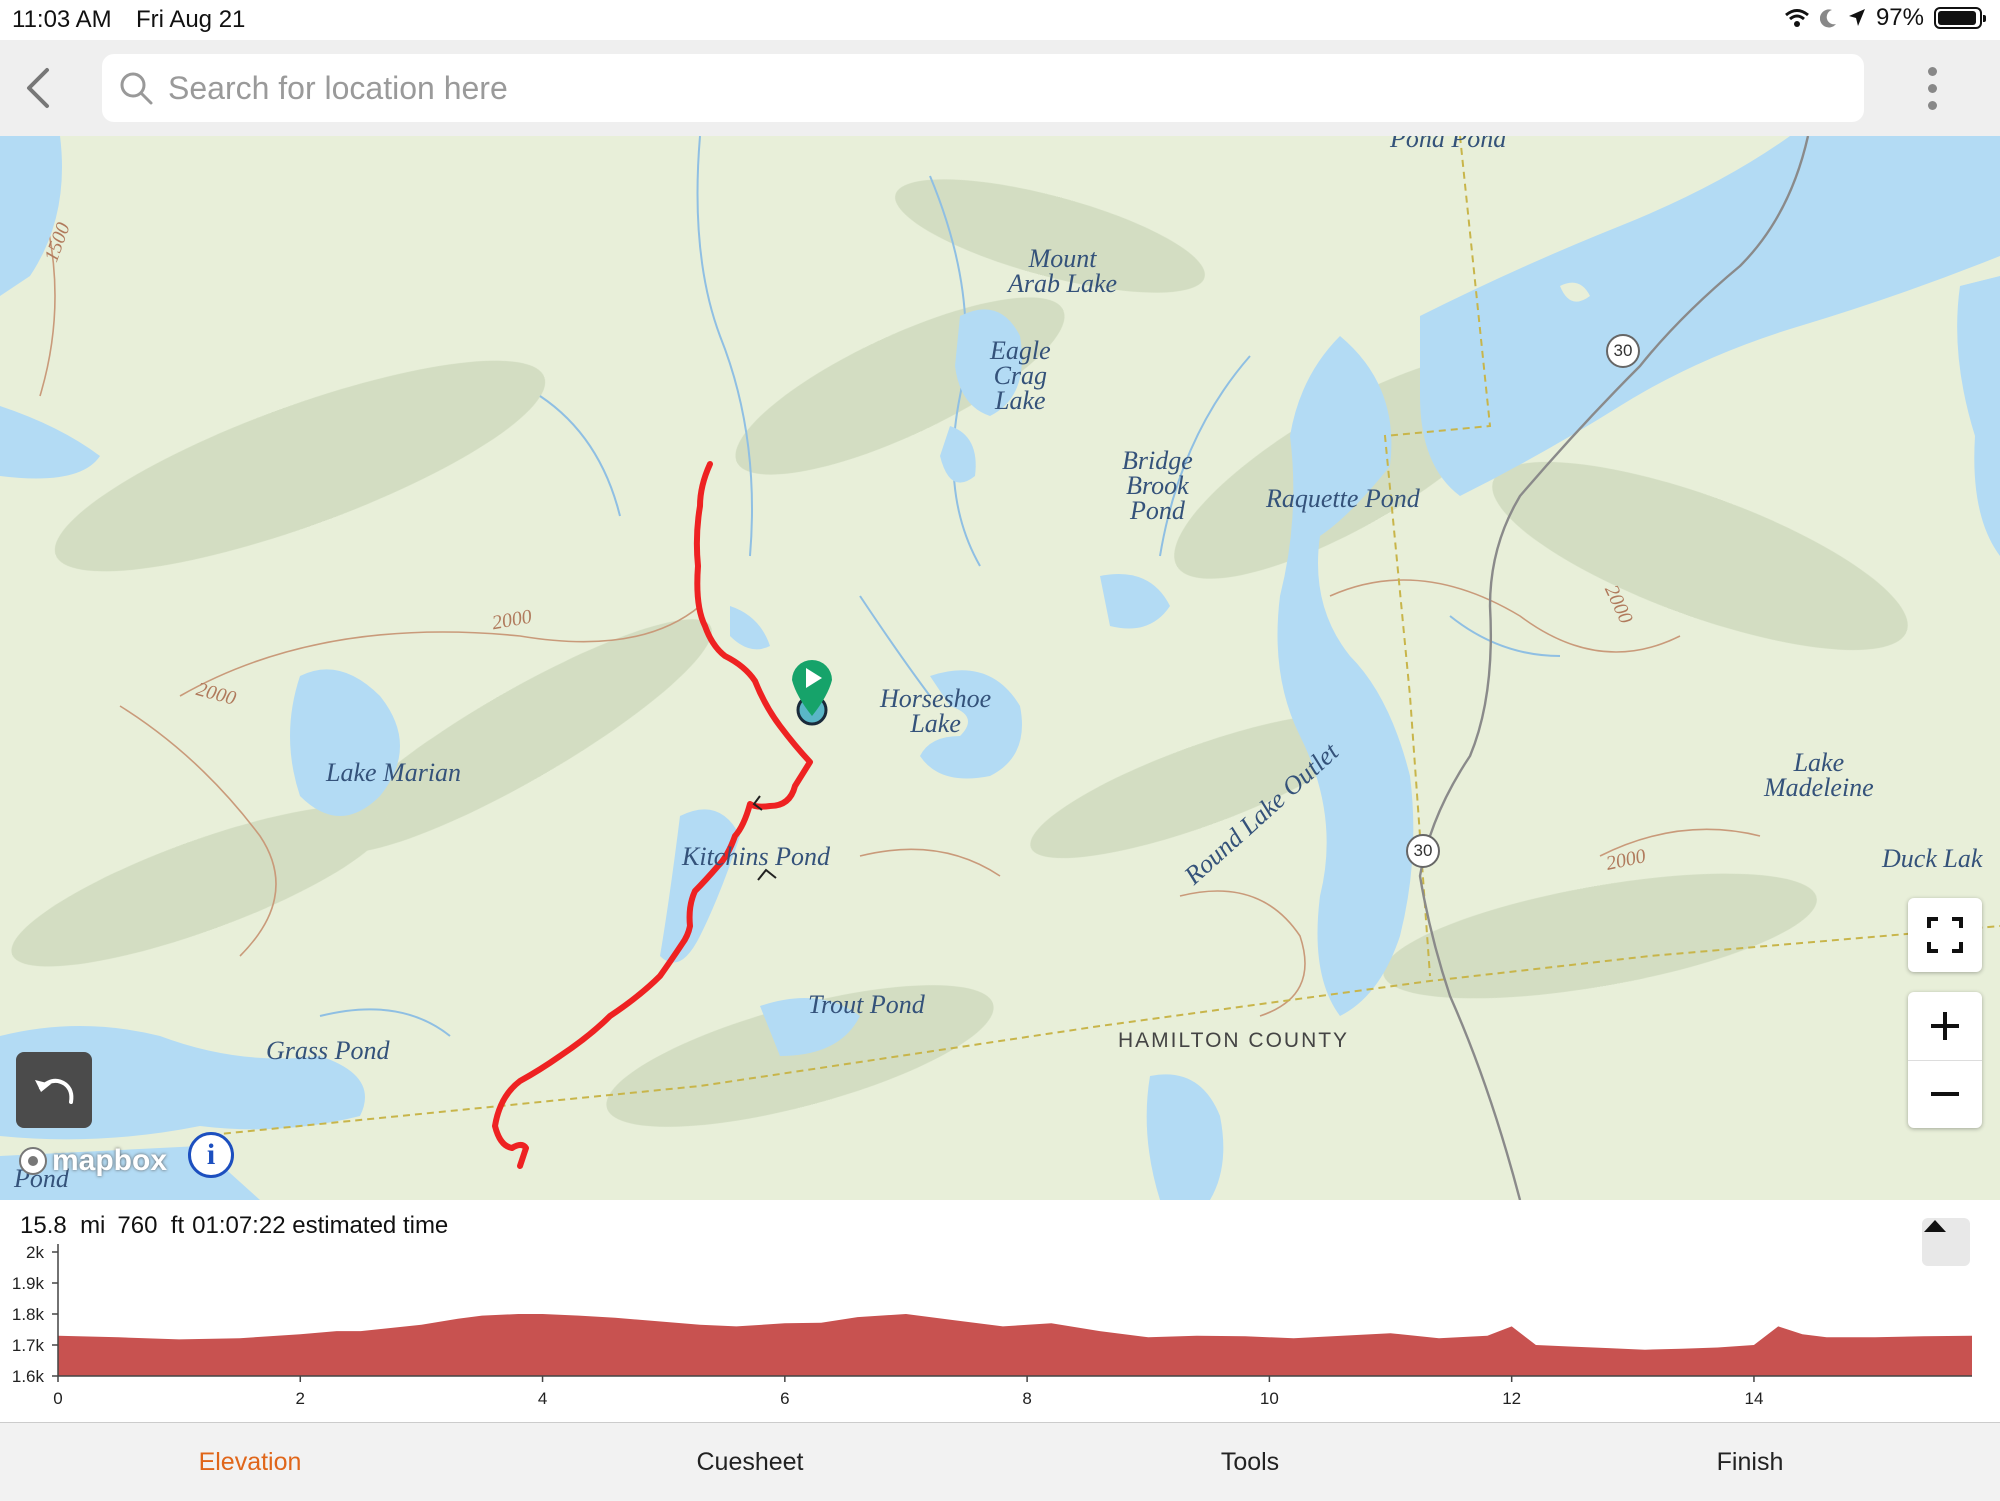 The width and height of the screenshot is (2000, 1501). Describe the element at coordinates (57, 1398) in the screenshot. I see `x-tick-label: 0` at that location.